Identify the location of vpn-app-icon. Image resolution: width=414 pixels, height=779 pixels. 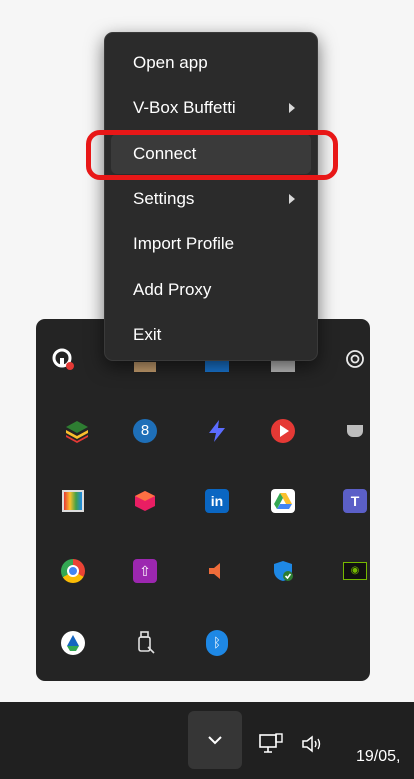
(63, 359).